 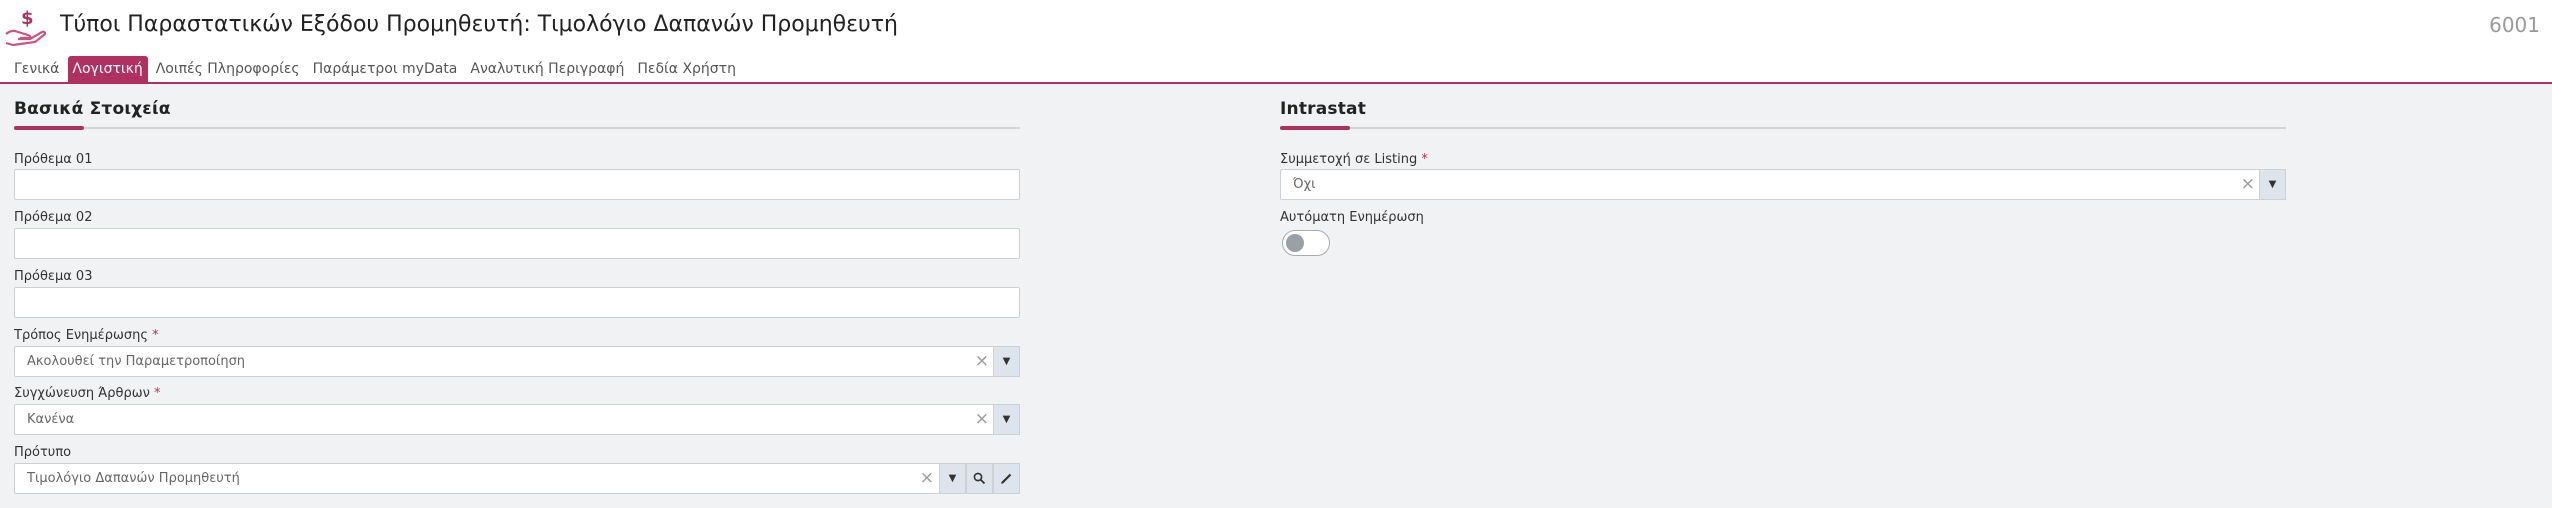 What do you see at coordinates (1304, 184) in the screenshot?
I see `listing-value: Όχι` at bounding box center [1304, 184].